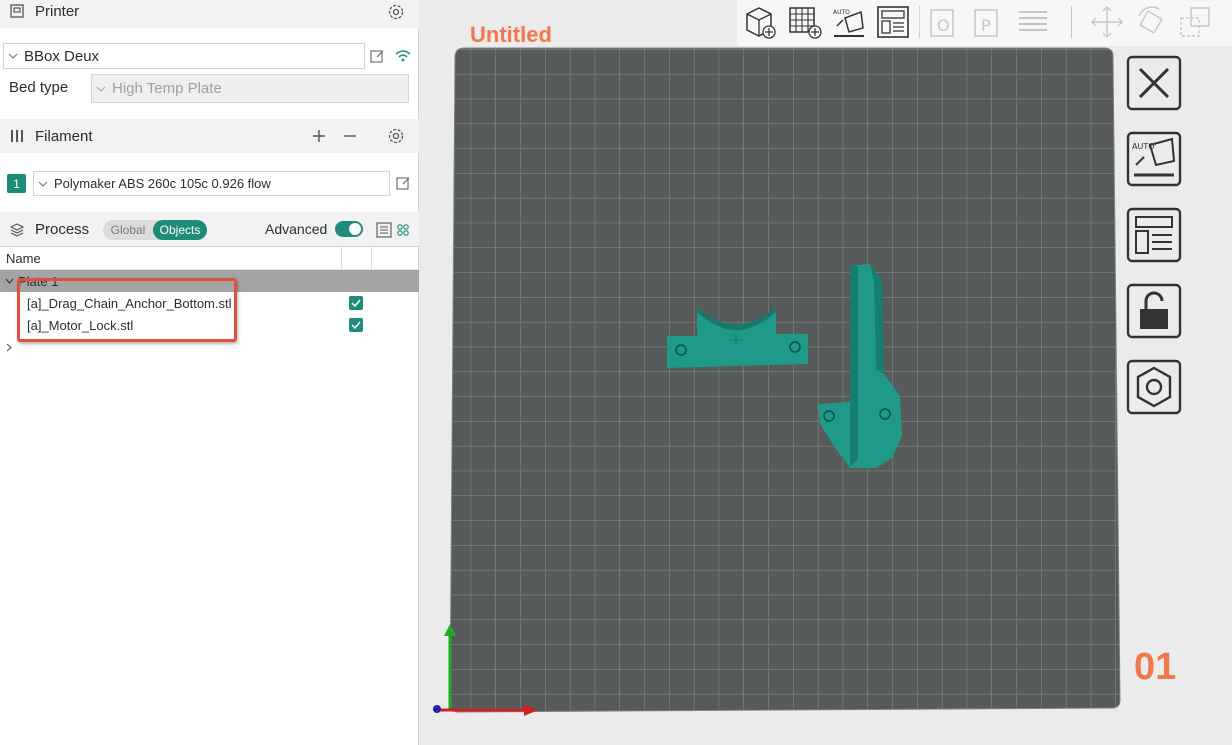 This screenshot has height=745, width=1232. Describe the element at coordinates (64, 136) in the screenshot. I see `filament-section-title: Filament` at that location.